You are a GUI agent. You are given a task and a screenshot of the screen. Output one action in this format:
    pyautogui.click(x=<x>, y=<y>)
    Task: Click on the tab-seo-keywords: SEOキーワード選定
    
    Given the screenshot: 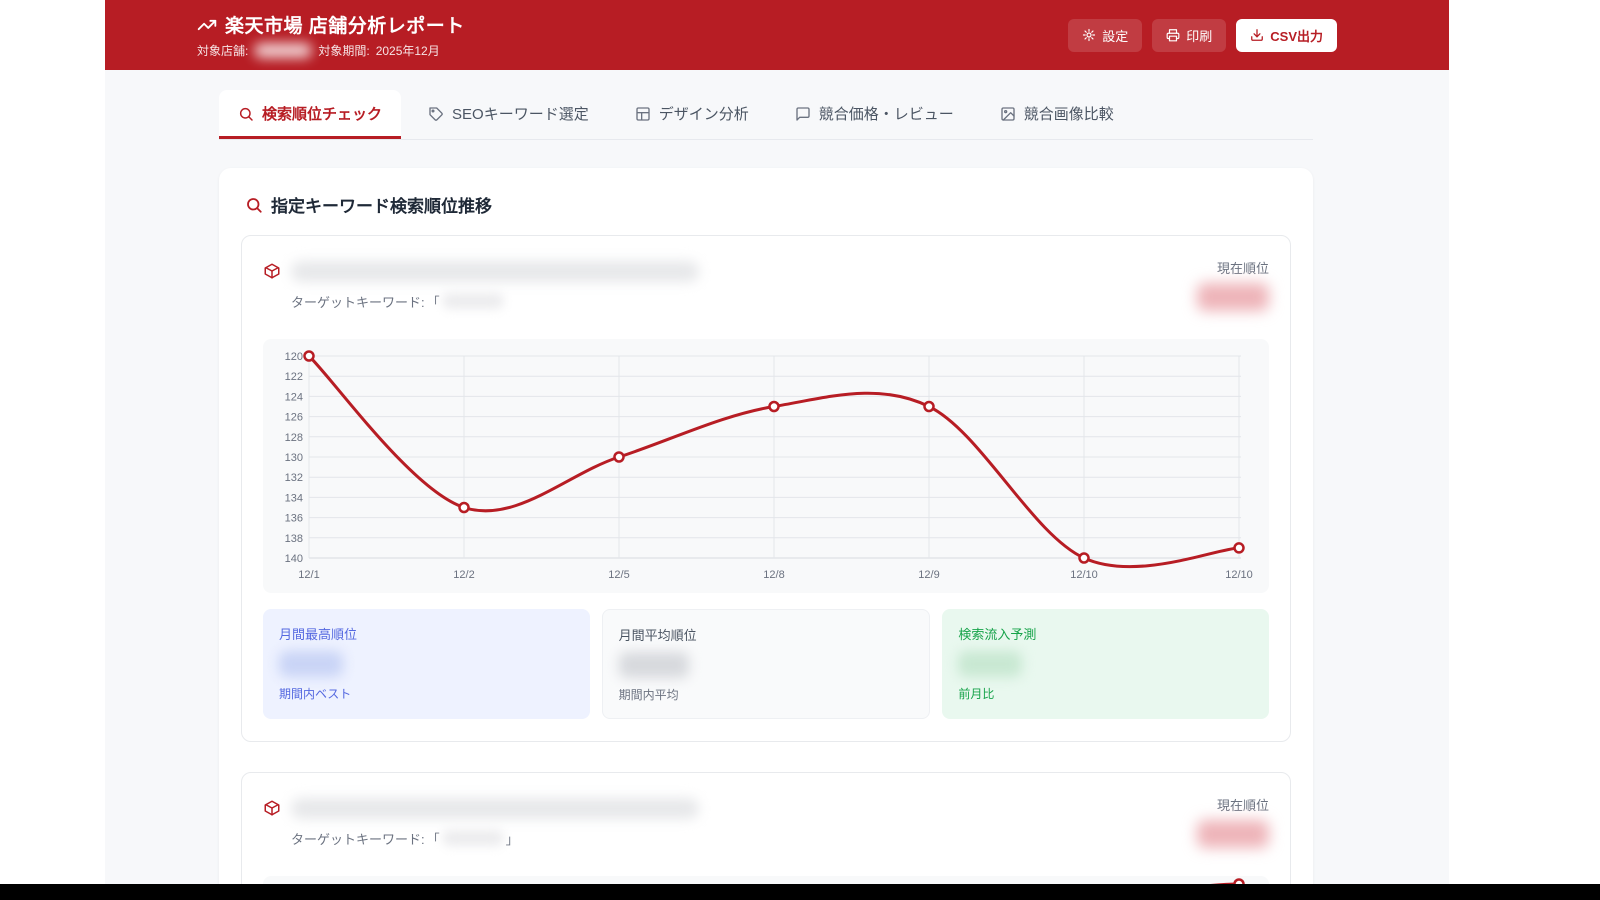 What is the action you would take?
    pyautogui.click(x=508, y=114)
    